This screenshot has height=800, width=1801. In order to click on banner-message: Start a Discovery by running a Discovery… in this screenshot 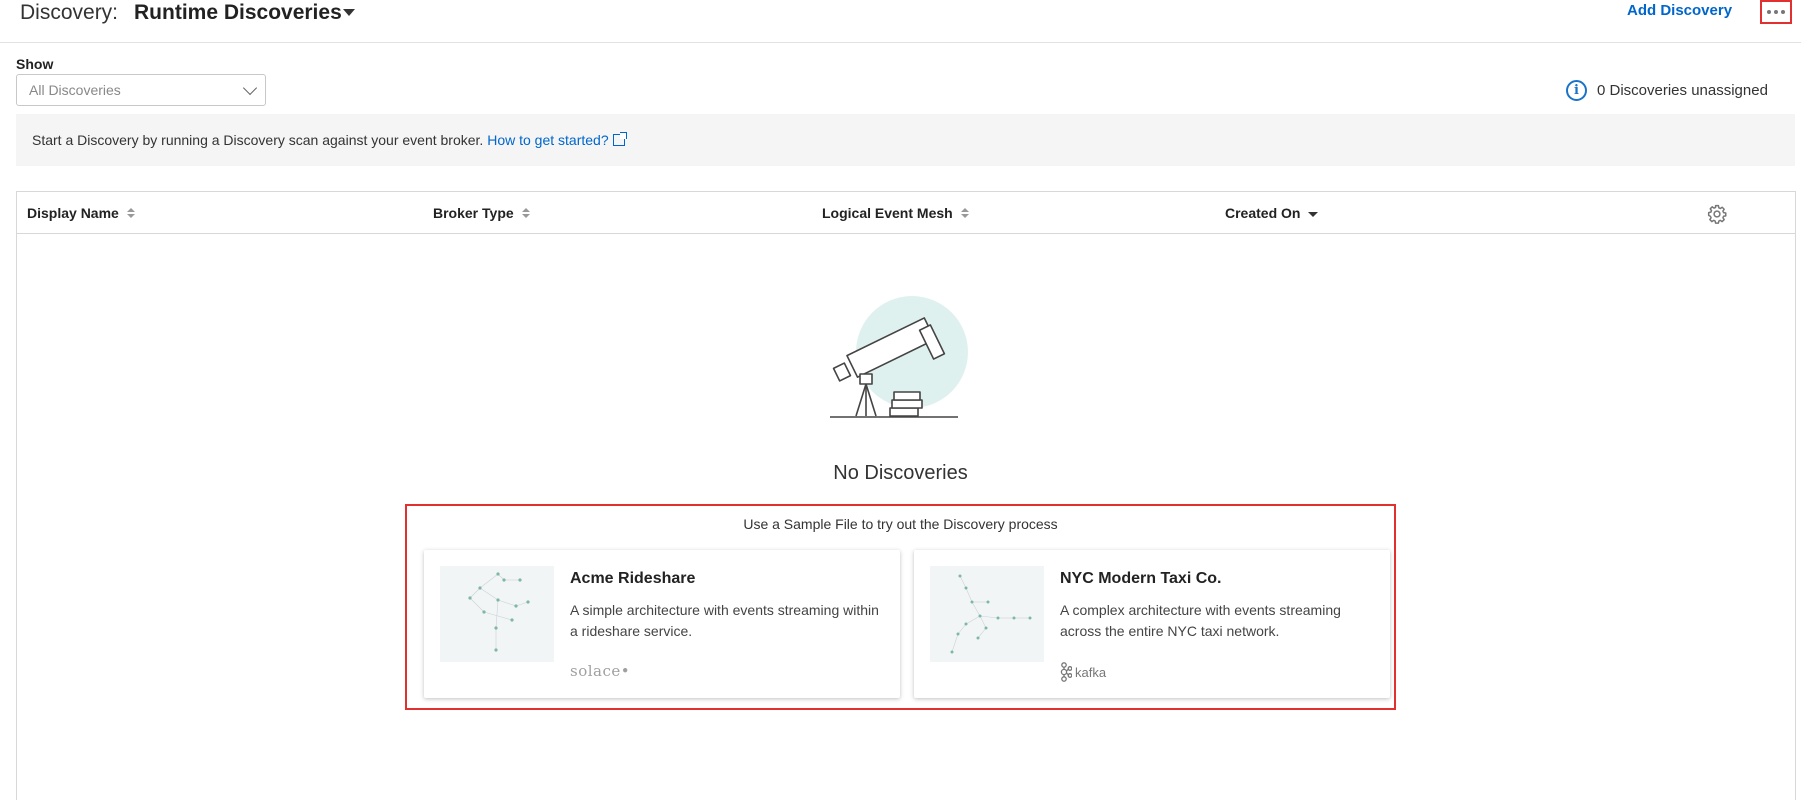, I will do `click(258, 140)`.